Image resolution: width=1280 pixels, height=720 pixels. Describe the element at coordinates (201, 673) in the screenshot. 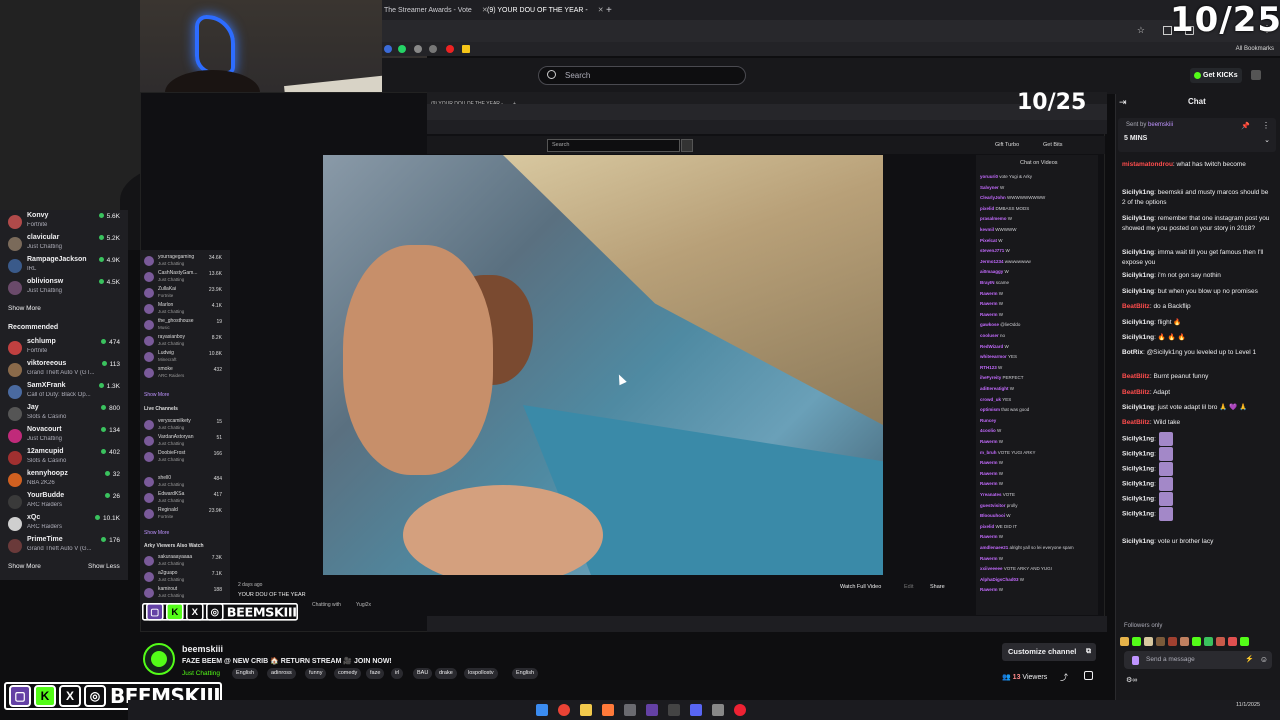

I see `stream-category: Just Chatting` at that location.